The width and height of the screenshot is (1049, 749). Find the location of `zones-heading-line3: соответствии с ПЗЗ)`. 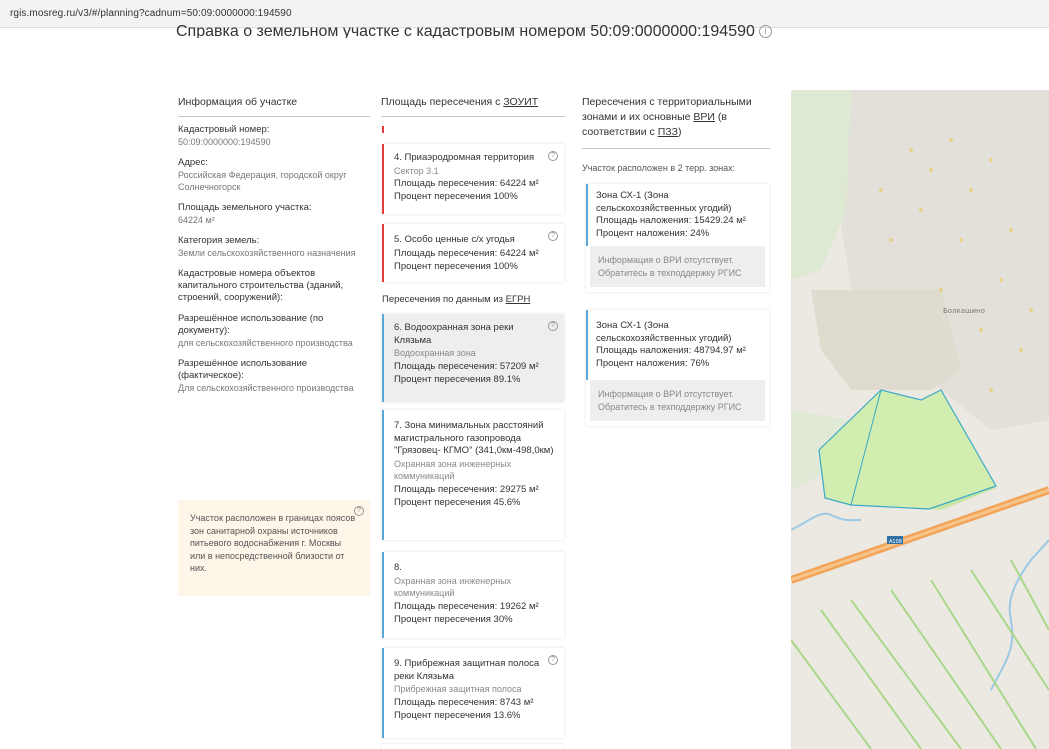

zones-heading-line3: соответствии с ПЗЗ) is located at coordinates (677, 132).